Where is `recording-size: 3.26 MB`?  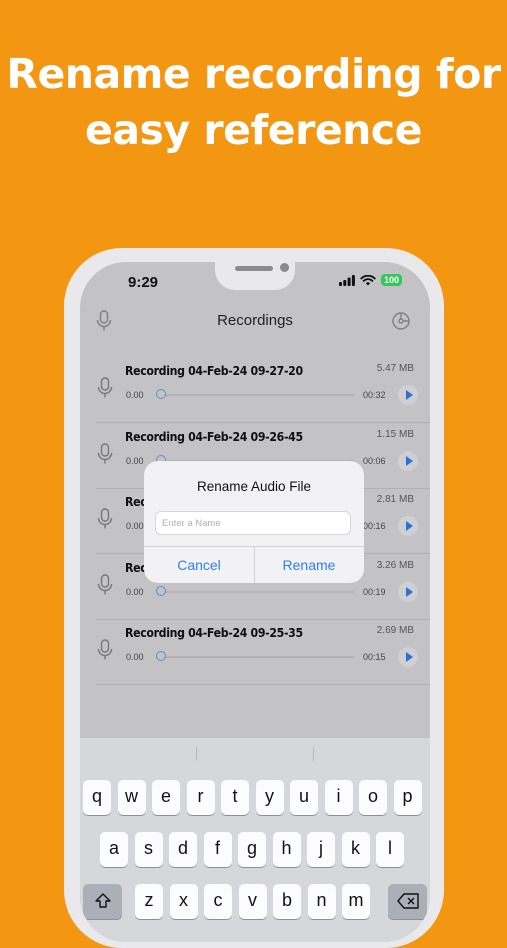 recording-size: 3.26 MB is located at coordinates (395, 565).